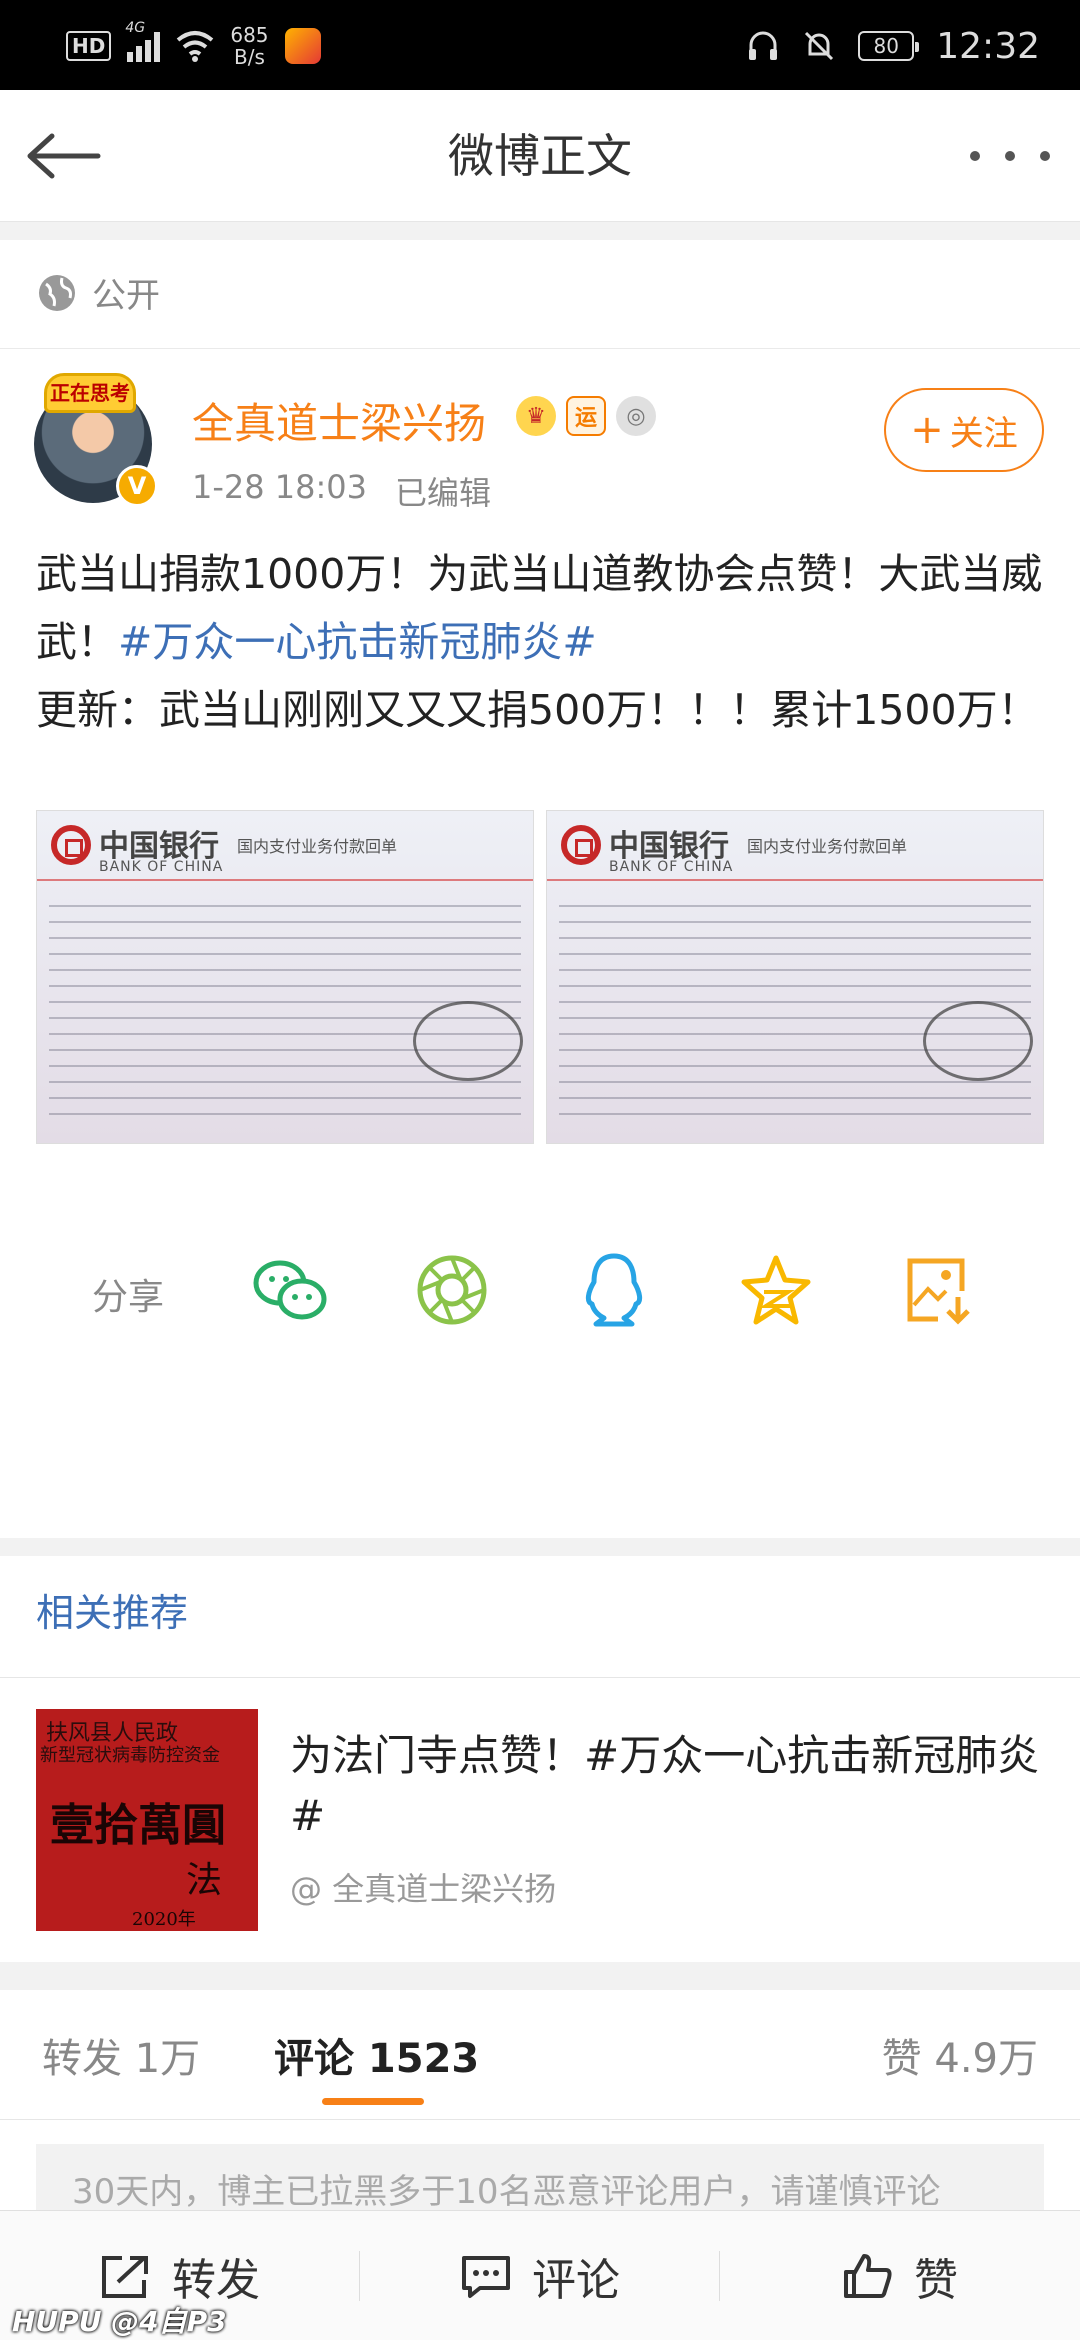  I want to click on avatar-frame-tag: 正在思考, so click(90, 393).